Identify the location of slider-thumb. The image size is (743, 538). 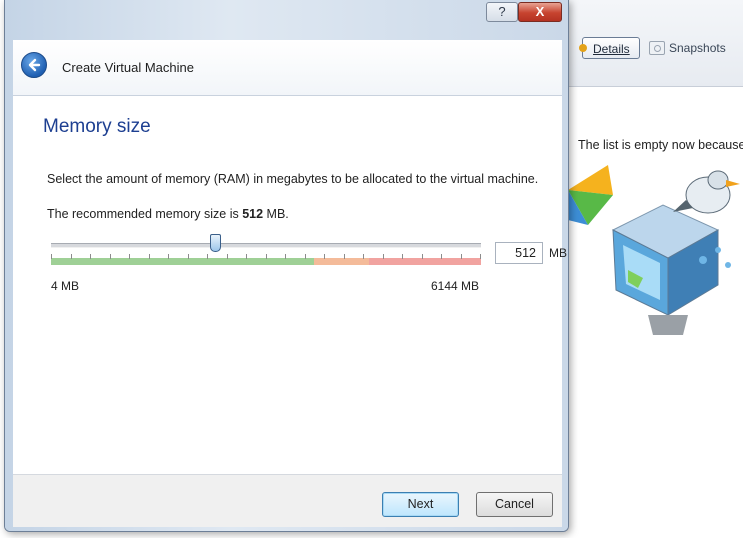
(215, 243).